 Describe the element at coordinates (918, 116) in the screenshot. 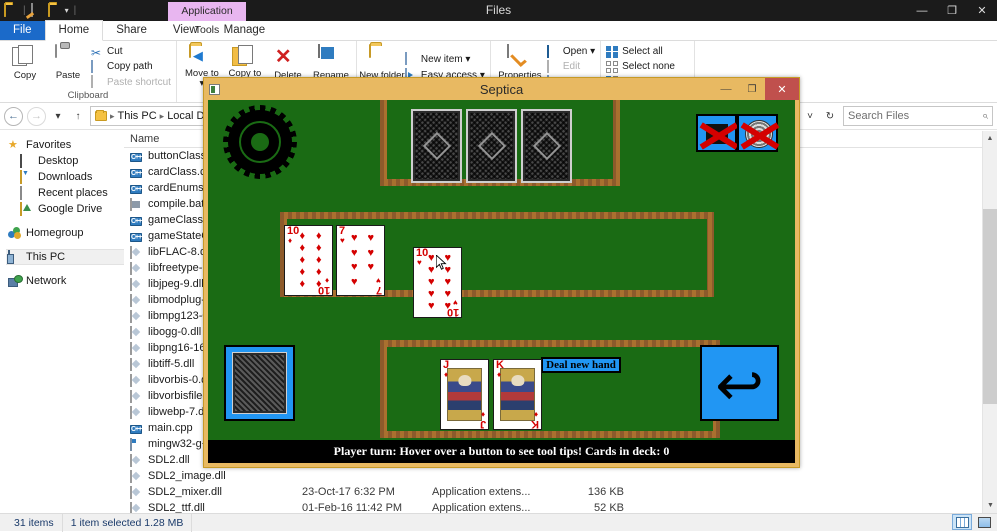

I see `search-input: Search Files ⌕` at that location.